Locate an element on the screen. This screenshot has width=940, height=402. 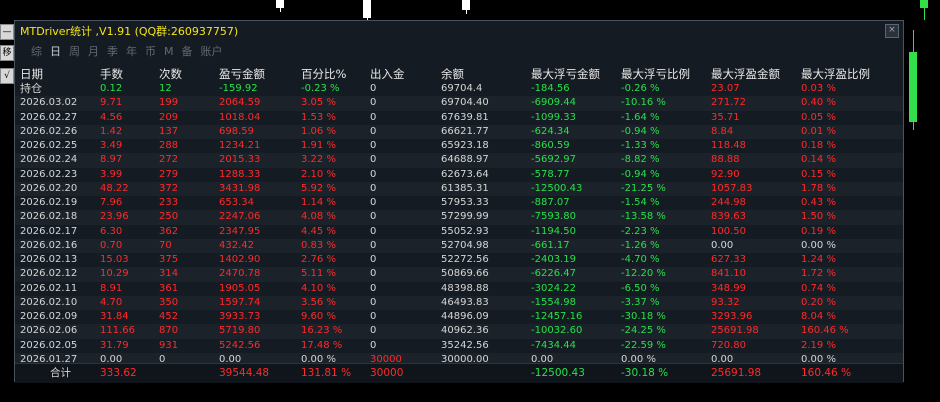
table-cell: 653.34 is located at coordinates (236, 202).